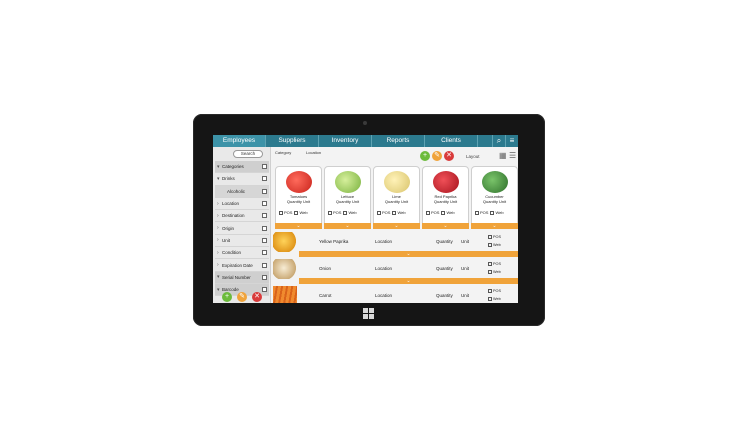 This screenshot has width=737, height=433. I want to click on product-card: Lettuce Quantity Unit POS Web ⌄, so click(347, 197).